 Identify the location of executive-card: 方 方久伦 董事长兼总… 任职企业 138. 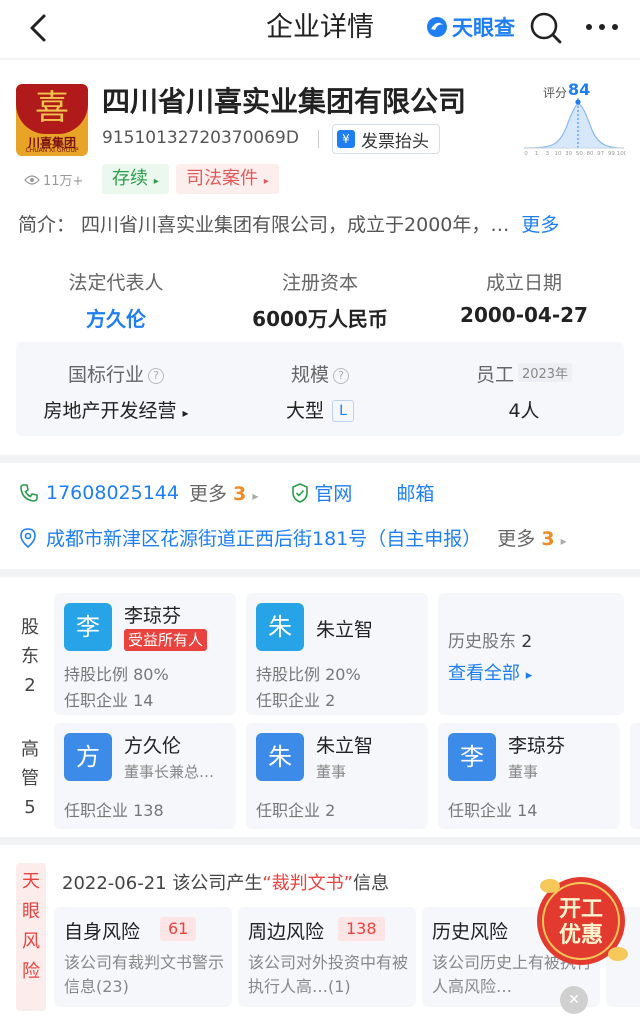
(145, 776).